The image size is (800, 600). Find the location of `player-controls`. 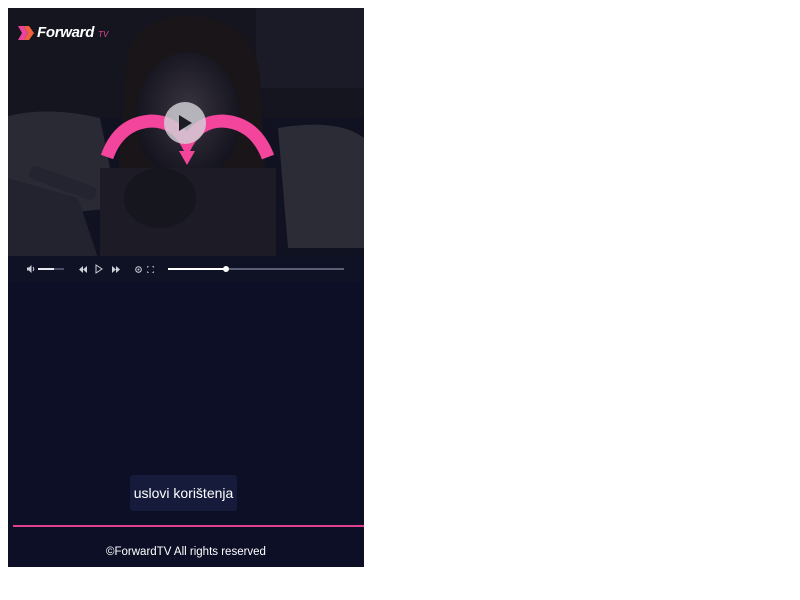

player-controls is located at coordinates (186, 269).